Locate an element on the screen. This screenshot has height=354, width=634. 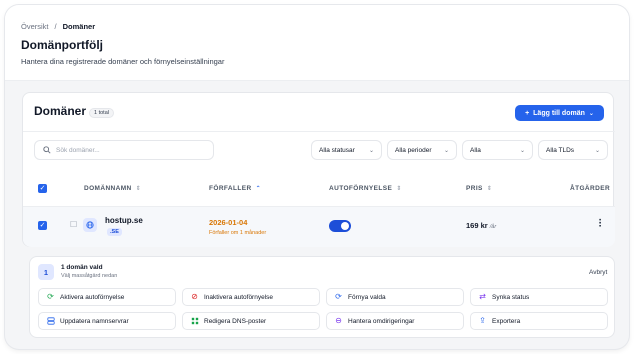
bookmark-icon: ☐ is located at coordinates (73, 224).